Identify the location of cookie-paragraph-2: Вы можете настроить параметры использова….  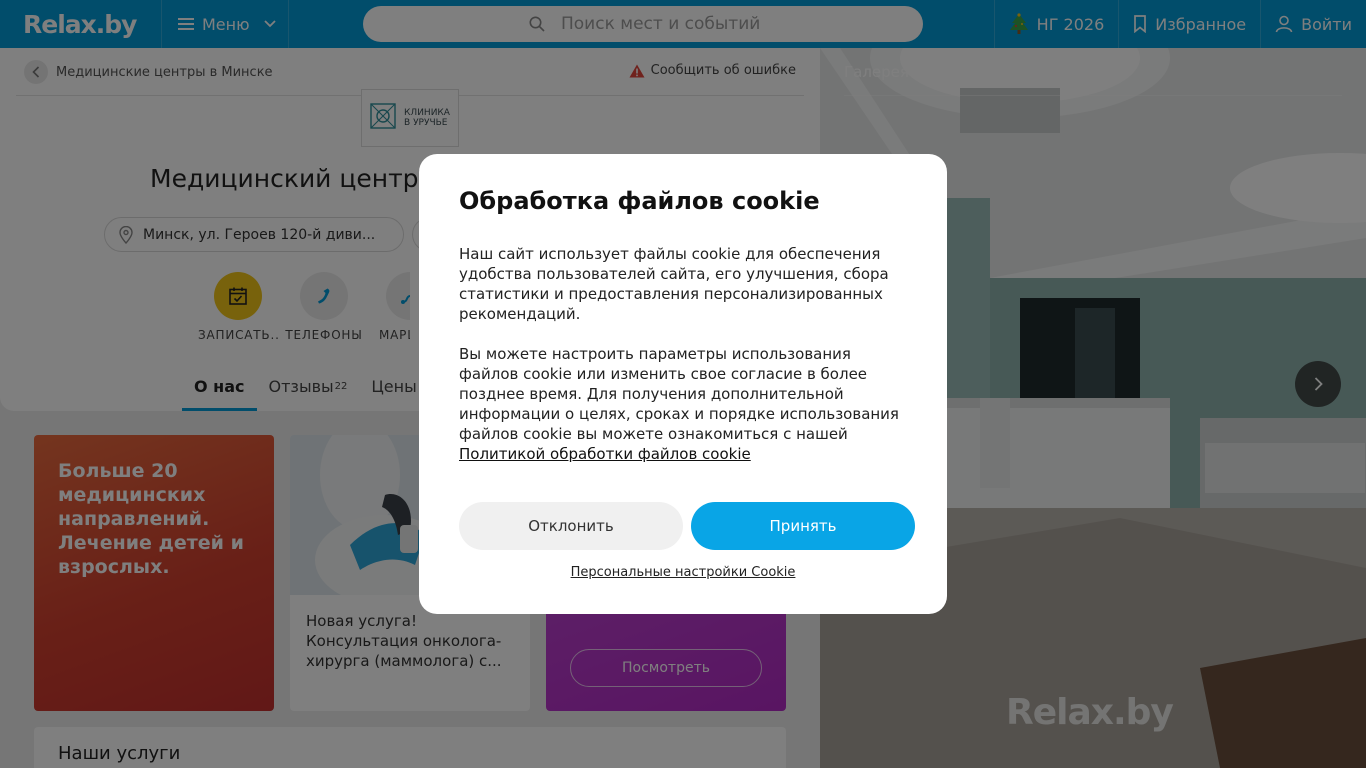
(683, 404).